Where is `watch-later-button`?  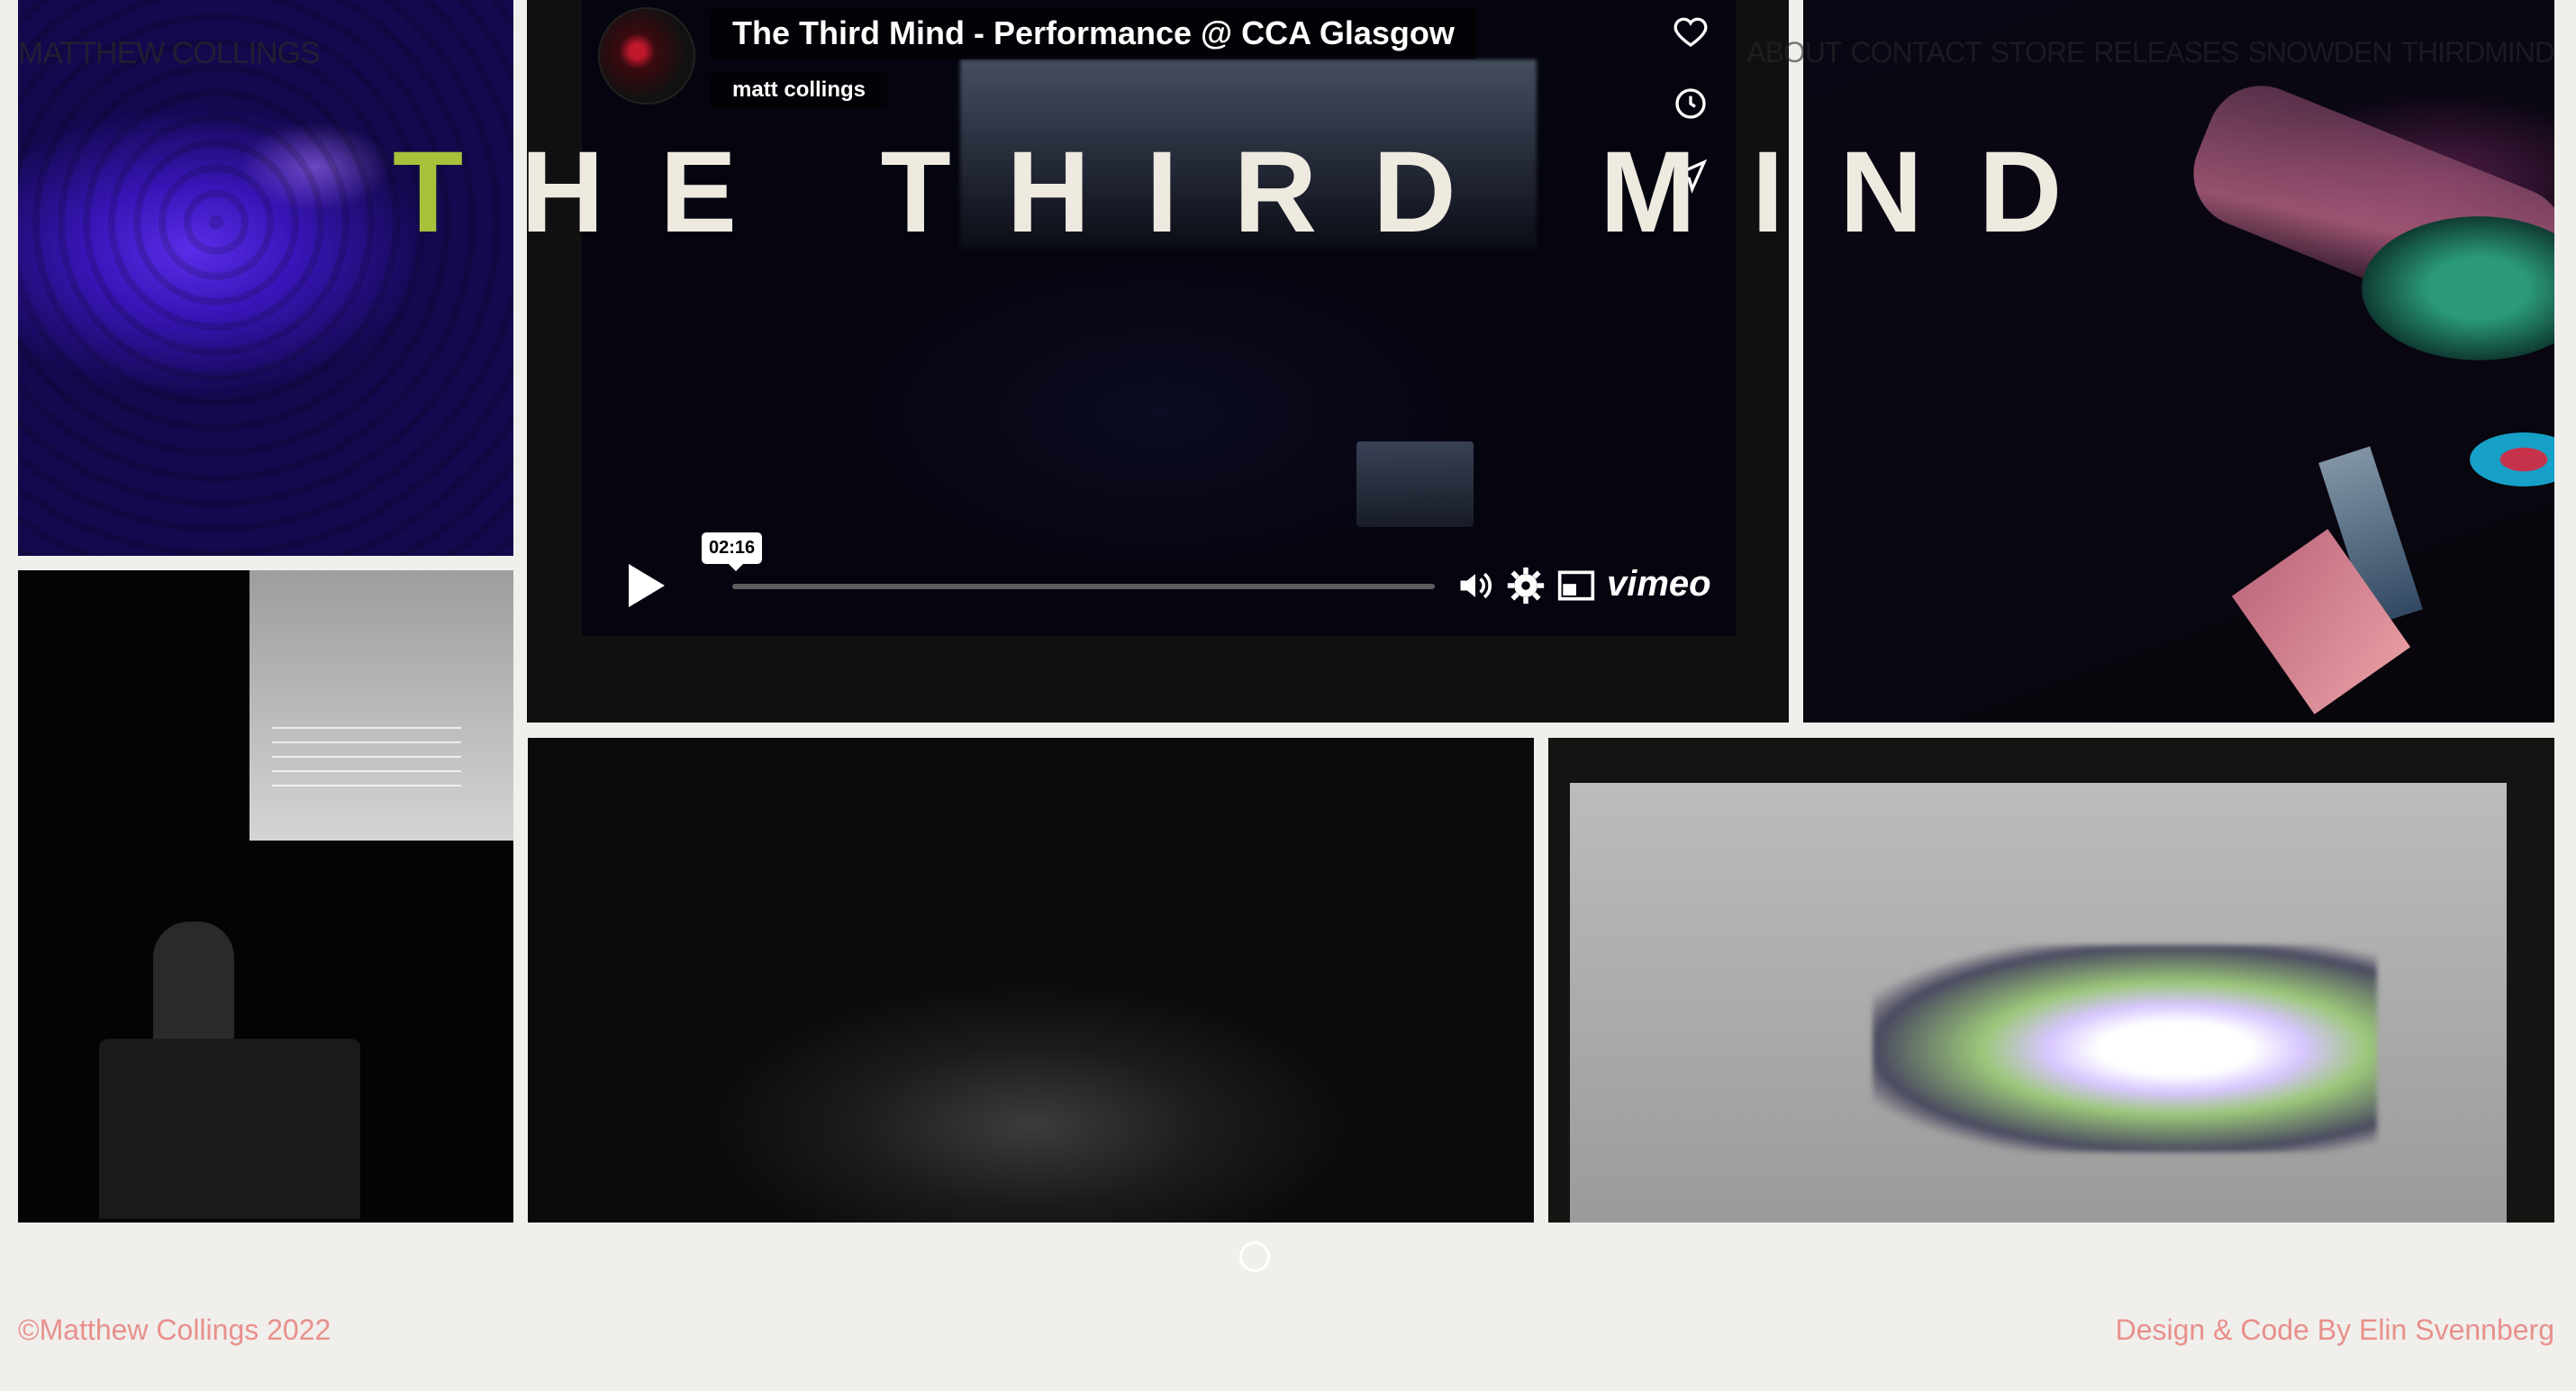 watch-later-button is located at coordinates (1690, 103).